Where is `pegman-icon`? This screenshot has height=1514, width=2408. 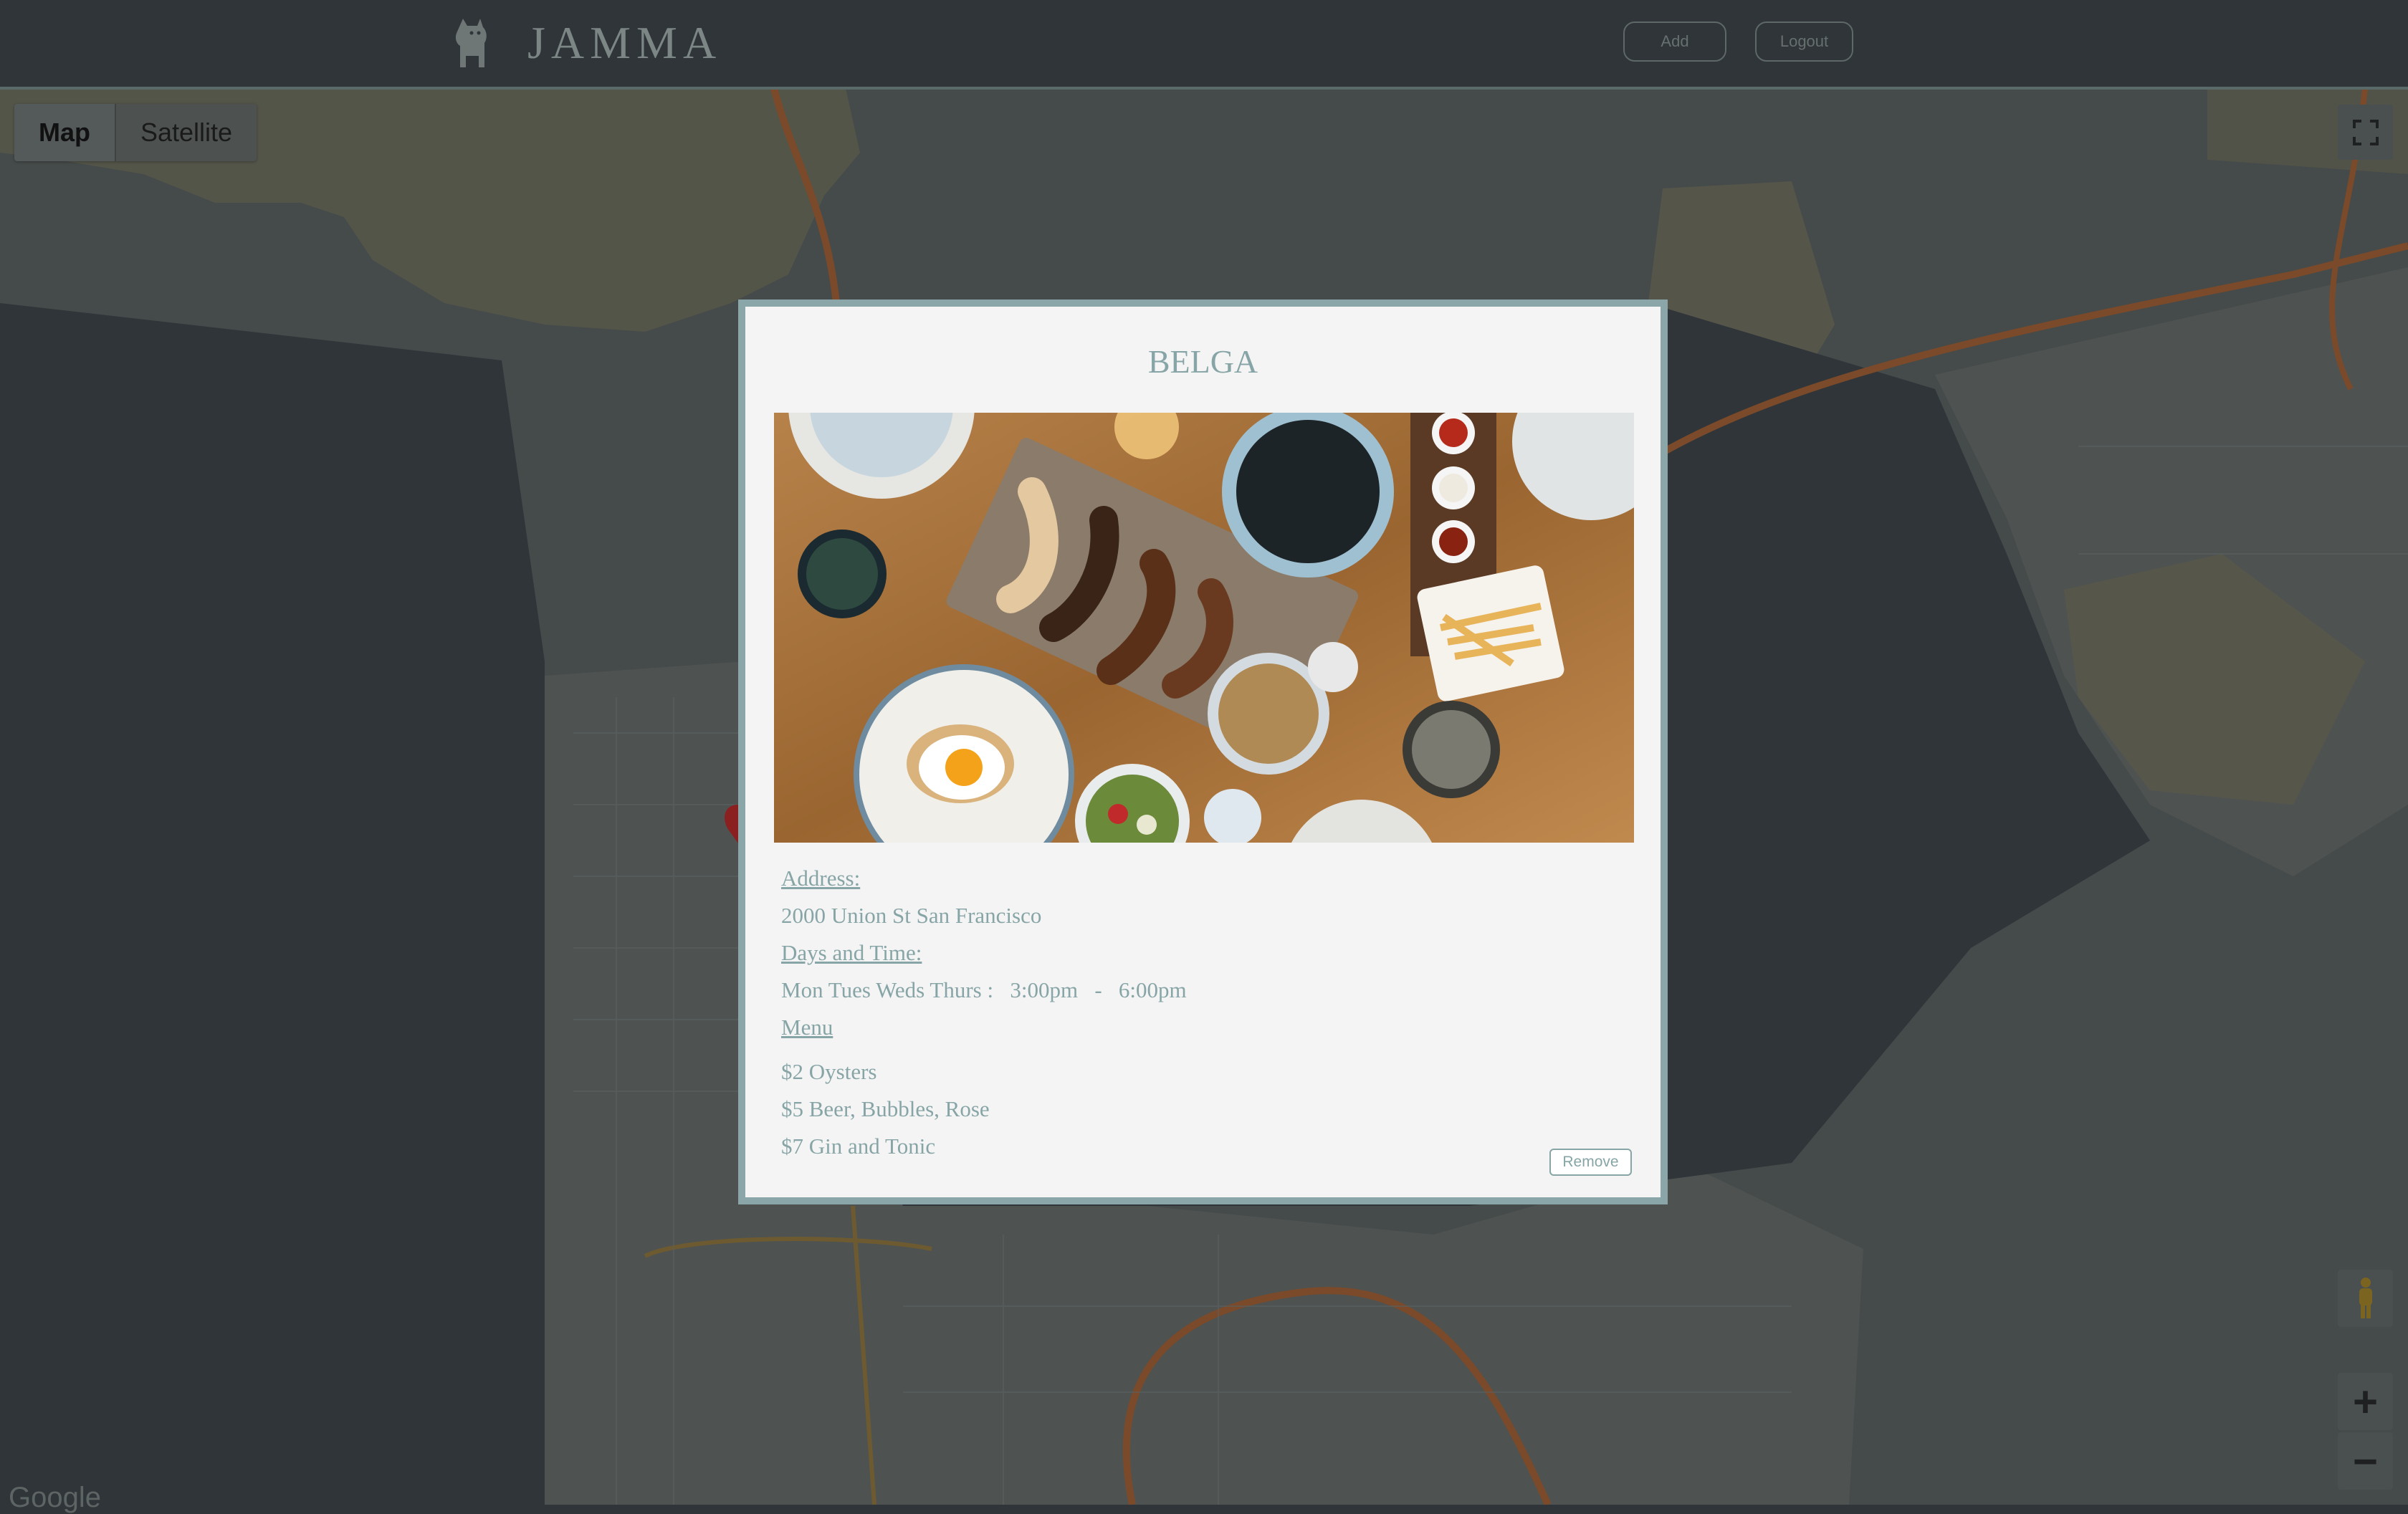 pegman-icon is located at coordinates (2366, 1298).